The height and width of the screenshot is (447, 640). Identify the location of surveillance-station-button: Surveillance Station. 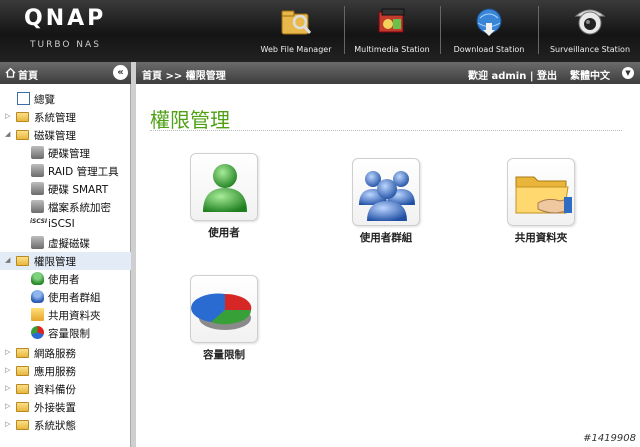
(590, 31).